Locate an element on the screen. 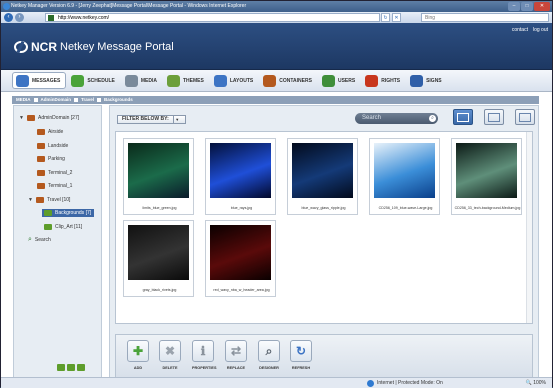 This screenshot has height=388, width=553. media-thumbnail: red_wavy_nba_w_header_area.jpg is located at coordinates (240, 258).